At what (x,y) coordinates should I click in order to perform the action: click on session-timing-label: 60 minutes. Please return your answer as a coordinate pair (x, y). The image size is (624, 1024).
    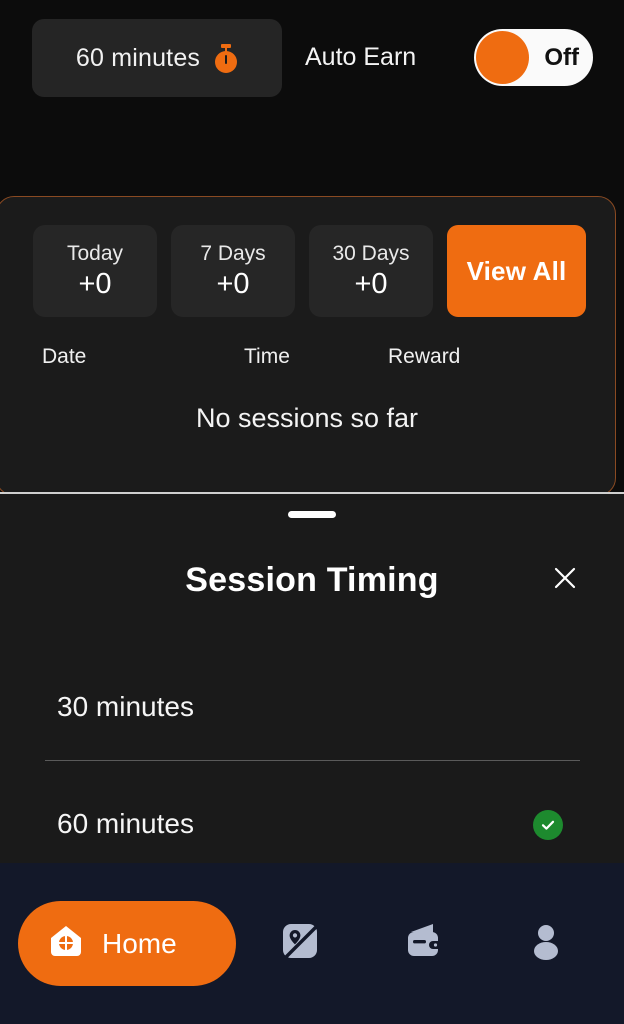
    Looking at the image, I should click on (138, 57).